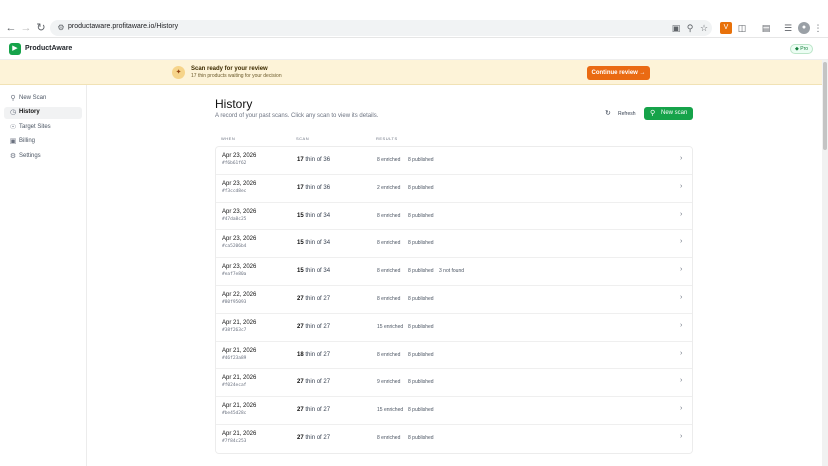 The height and width of the screenshot is (466, 828). I want to click on continue-review-button: Continue review →, so click(618, 73).